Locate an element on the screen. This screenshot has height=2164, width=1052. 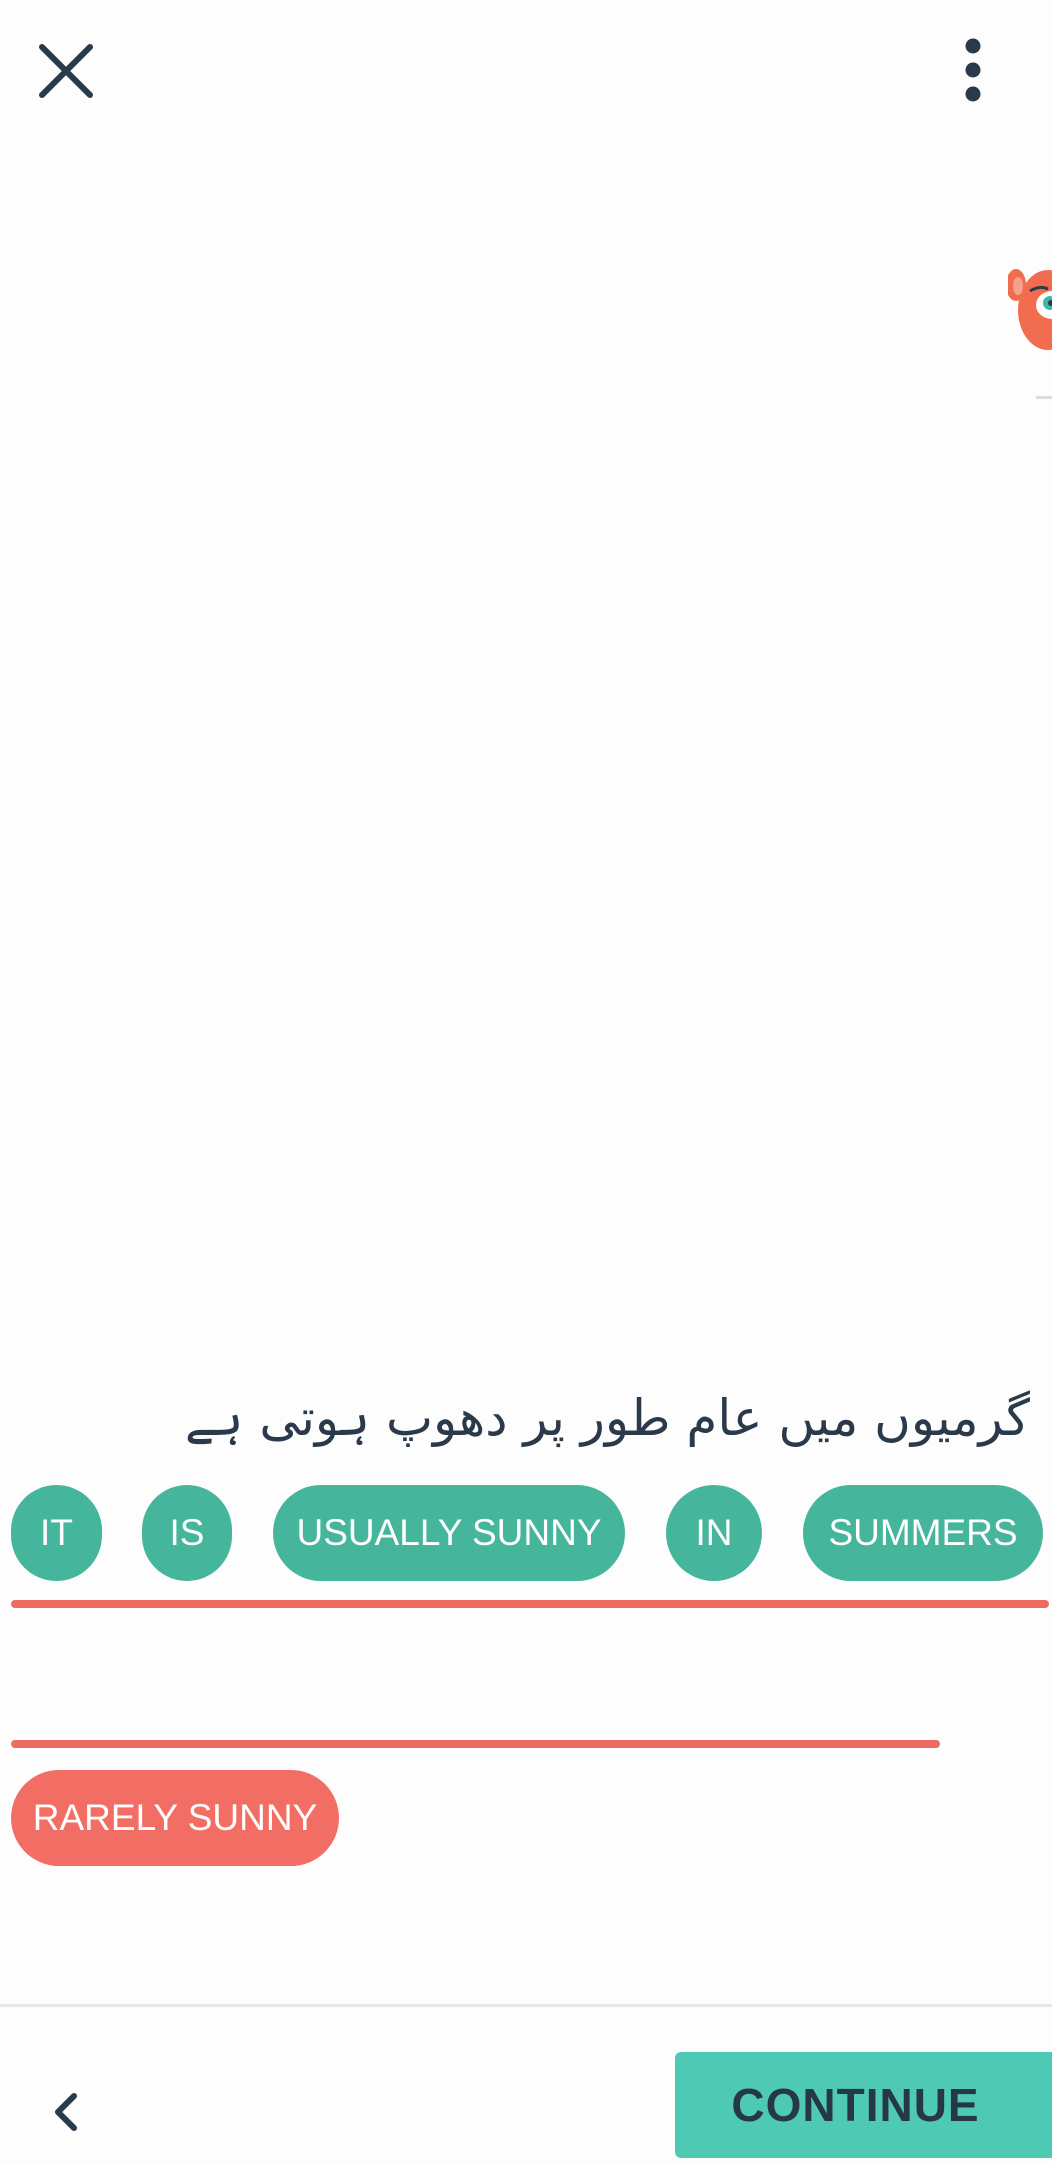
bottom-bar: CONTINUE is located at coordinates (526, 2084).